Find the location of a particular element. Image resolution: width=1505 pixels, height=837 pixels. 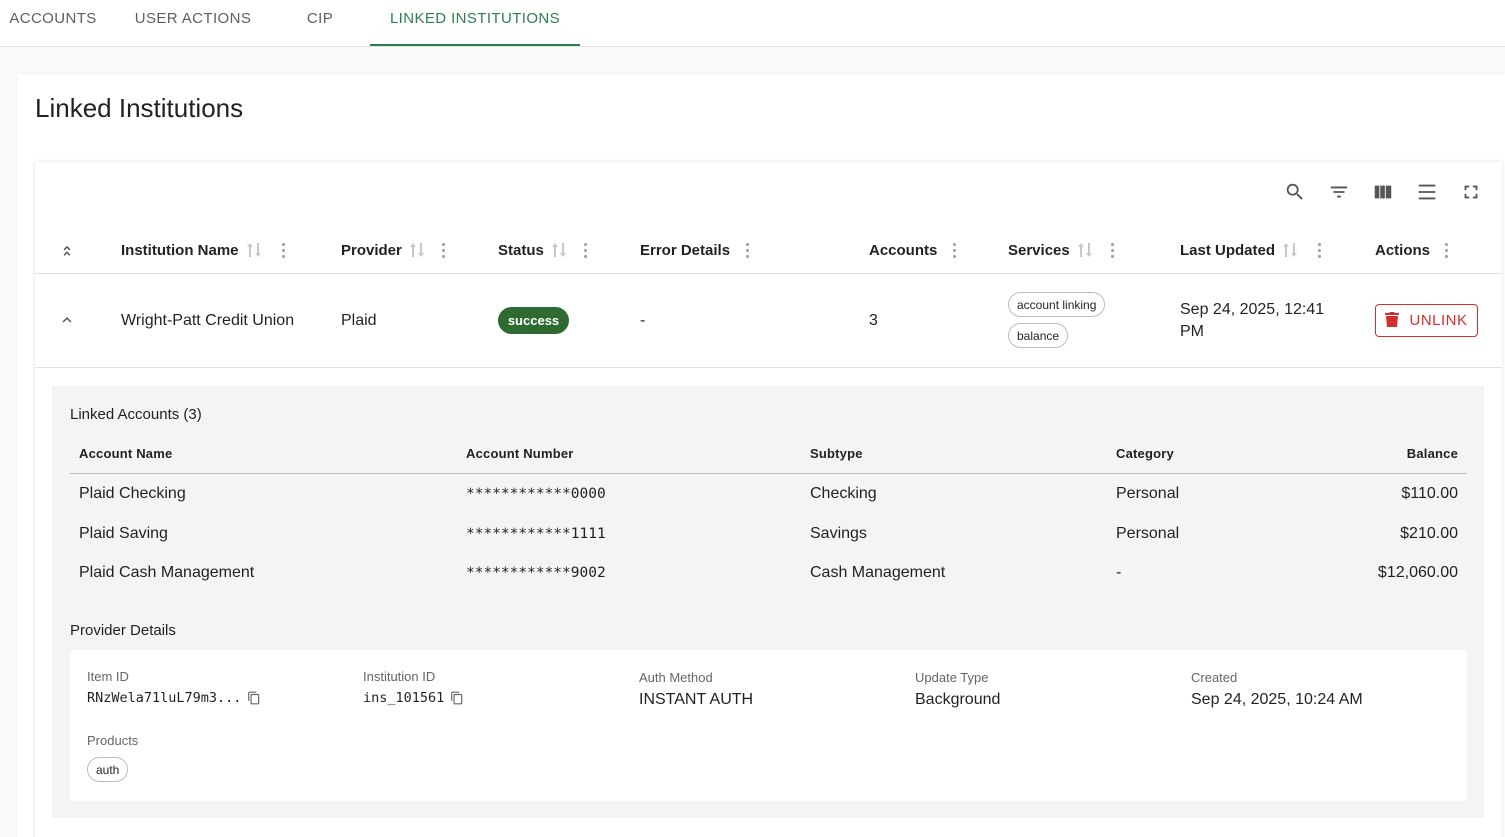

update-type-label: Update Type is located at coordinates (952, 677).